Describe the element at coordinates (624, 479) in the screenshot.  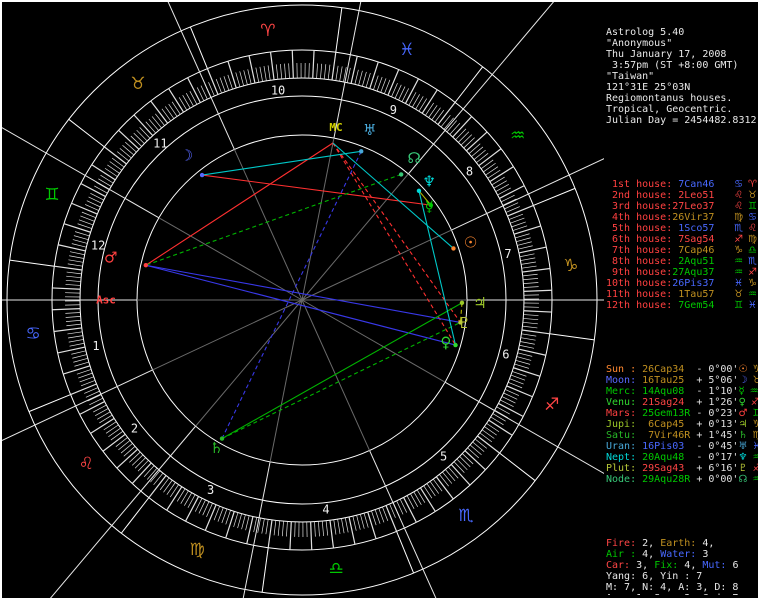
I see `planet-label: Node:` at that location.